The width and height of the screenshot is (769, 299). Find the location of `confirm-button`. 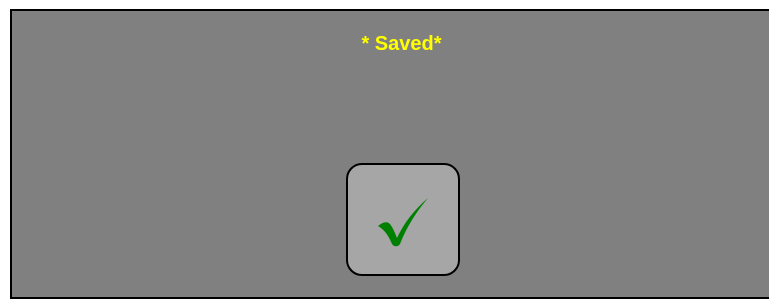

confirm-button is located at coordinates (403, 219).